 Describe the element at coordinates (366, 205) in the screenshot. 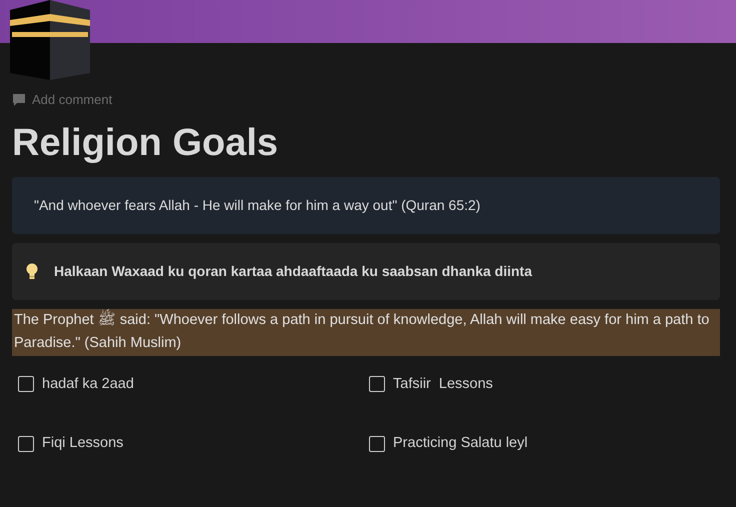

I see `quote-callout: "And whoever fears Allah - He will make for him a way out" (Quran 65:2)` at that location.